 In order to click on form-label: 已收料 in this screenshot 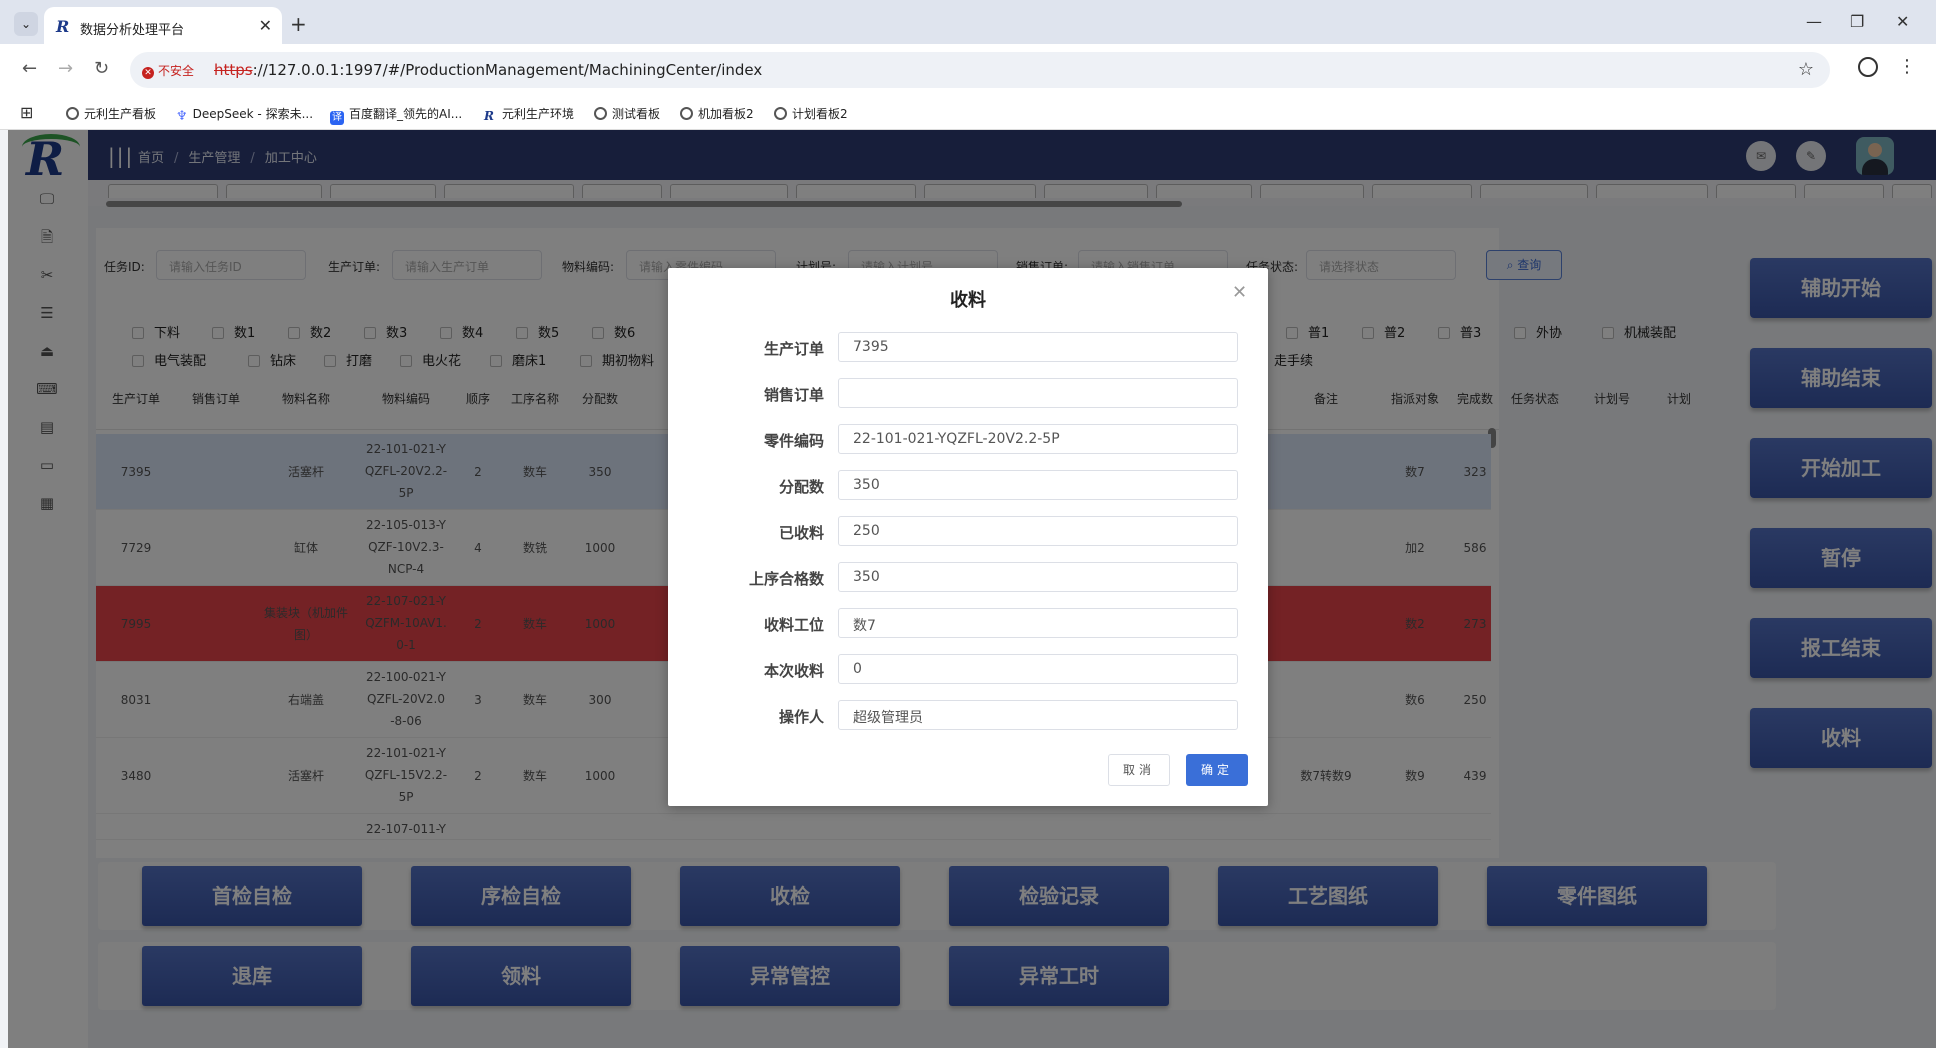, I will do `click(801, 533)`.